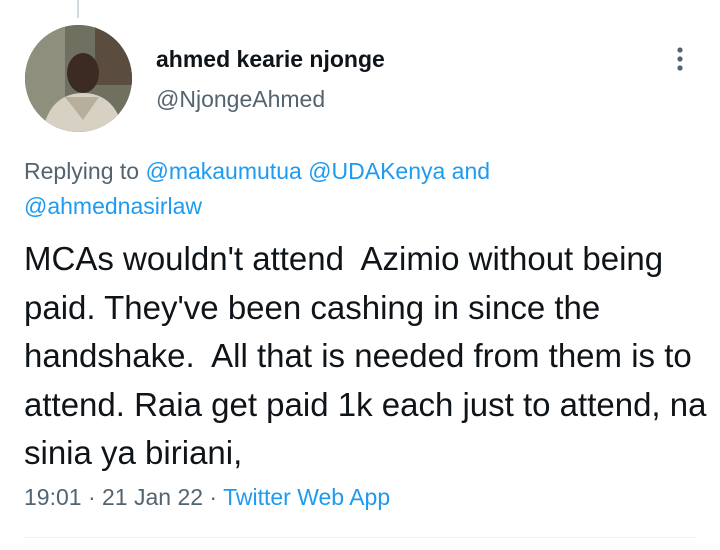 The width and height of the screenshot is (720, 550). I want to click on divider, so click(360, 537).